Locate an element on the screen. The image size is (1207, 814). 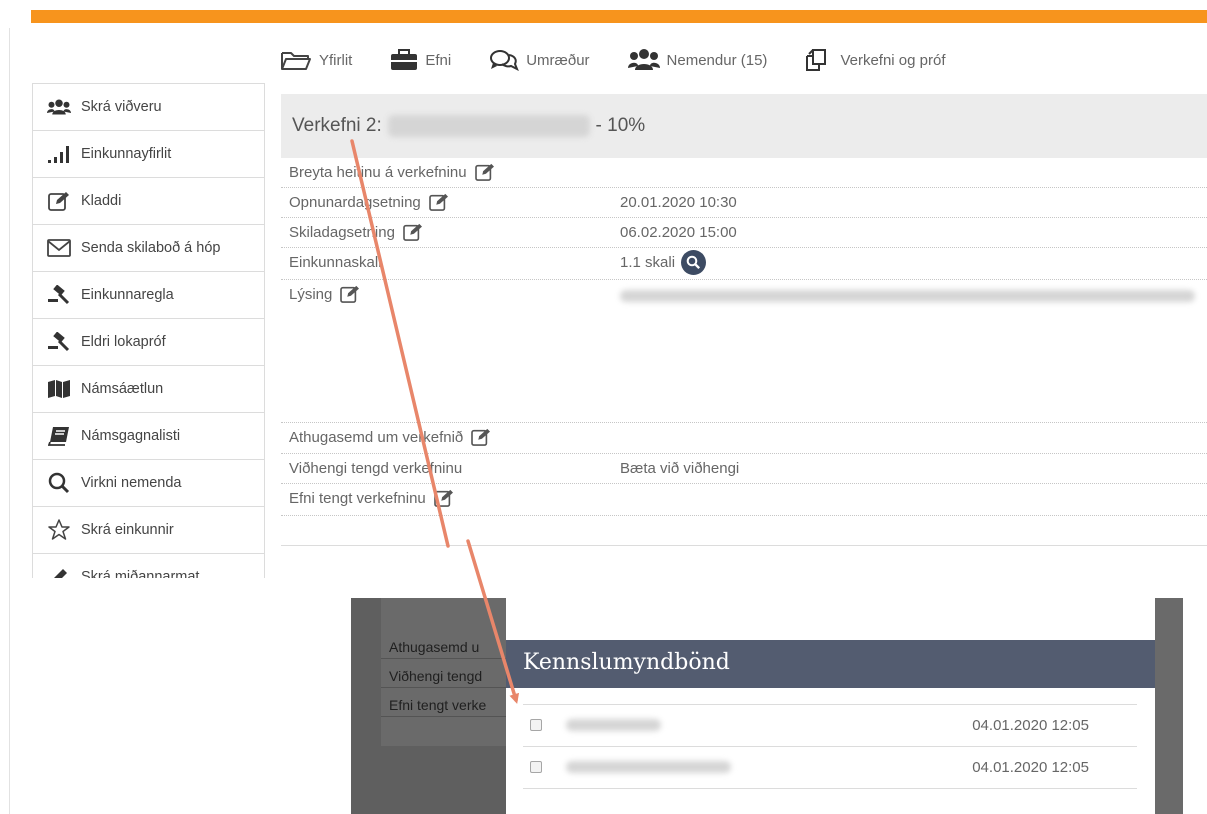
sidebar-item-label: Senda skilaboð á hóp is located at coordinates (151, 248).